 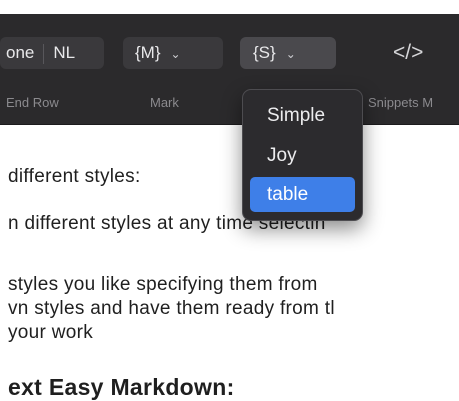 What do you see at coordinates (21, 53) in the screenshot?
I see `line-mode-option-left: one` at bounding box center [21, 53].